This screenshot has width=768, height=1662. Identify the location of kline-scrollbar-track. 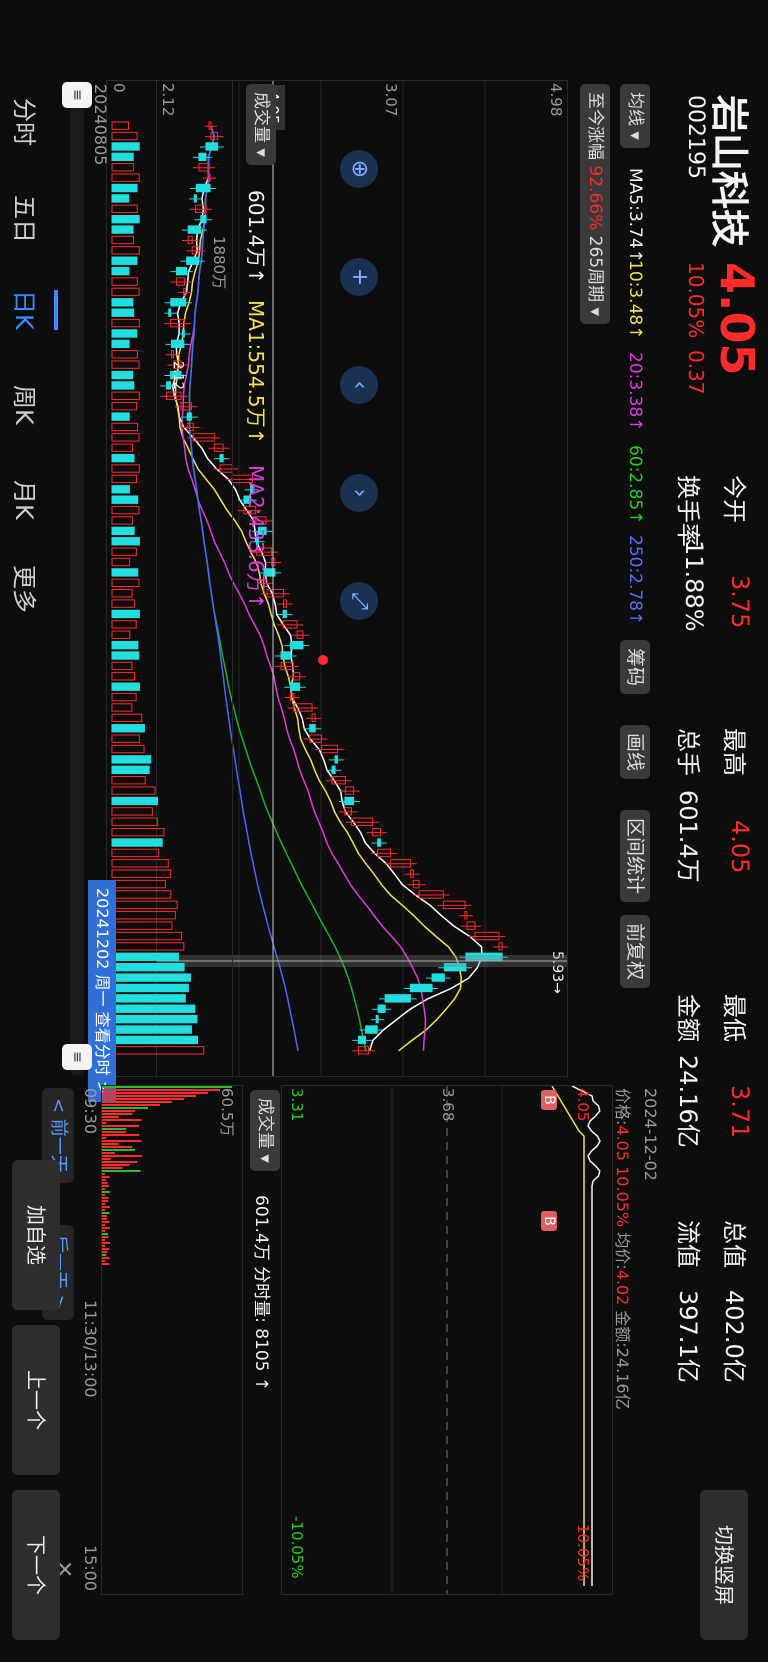
(77, 577).